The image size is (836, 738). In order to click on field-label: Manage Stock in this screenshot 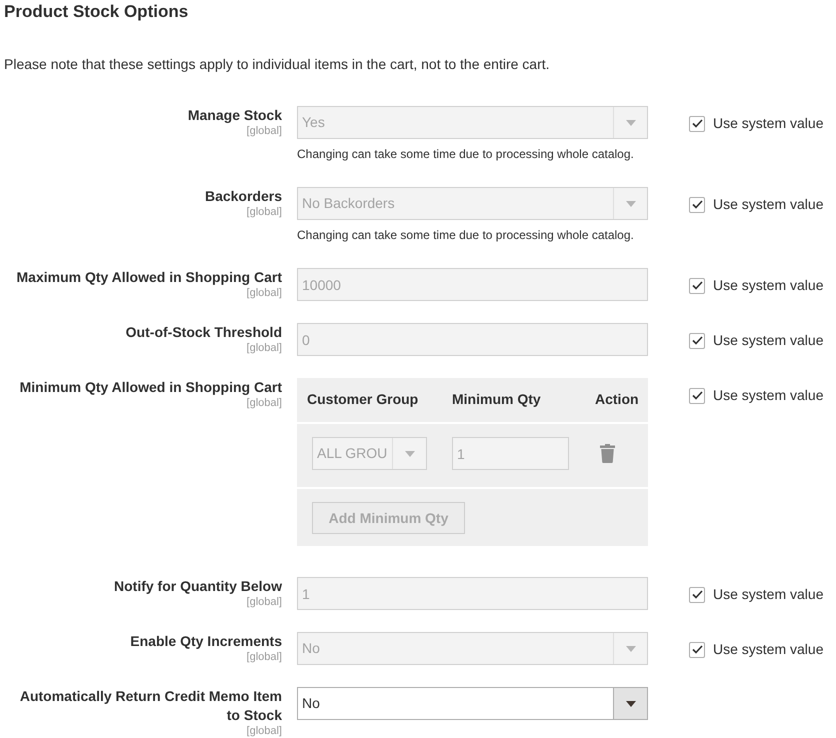, I will do `click(235, 115)`.